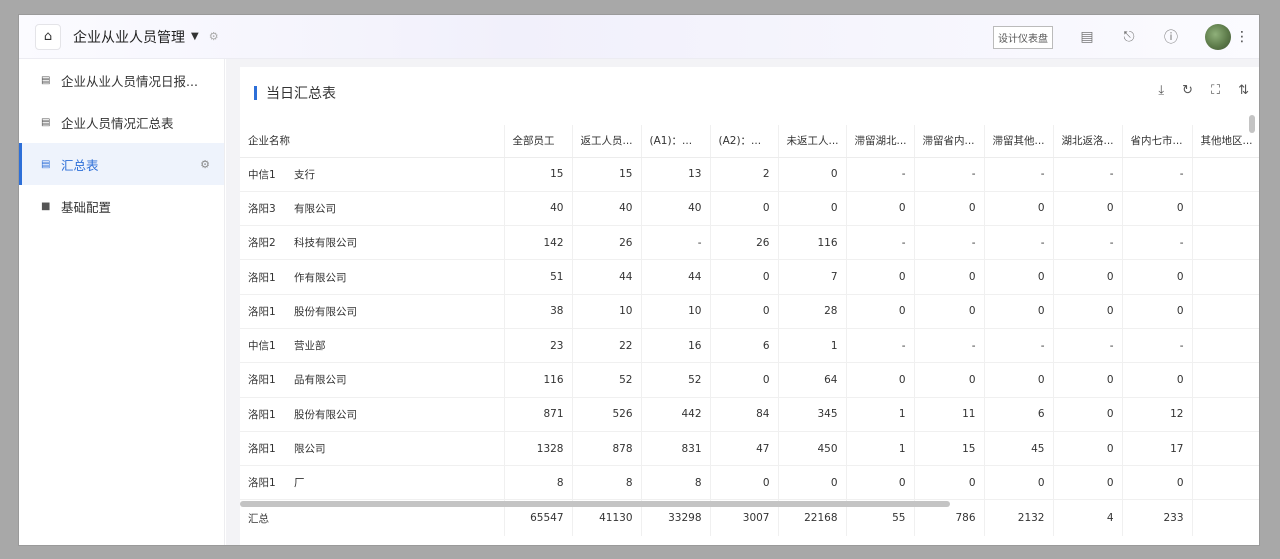 The width and height of the screenshot is (1280, 559). I want to click on table-cell: 23, so click(537, 346).